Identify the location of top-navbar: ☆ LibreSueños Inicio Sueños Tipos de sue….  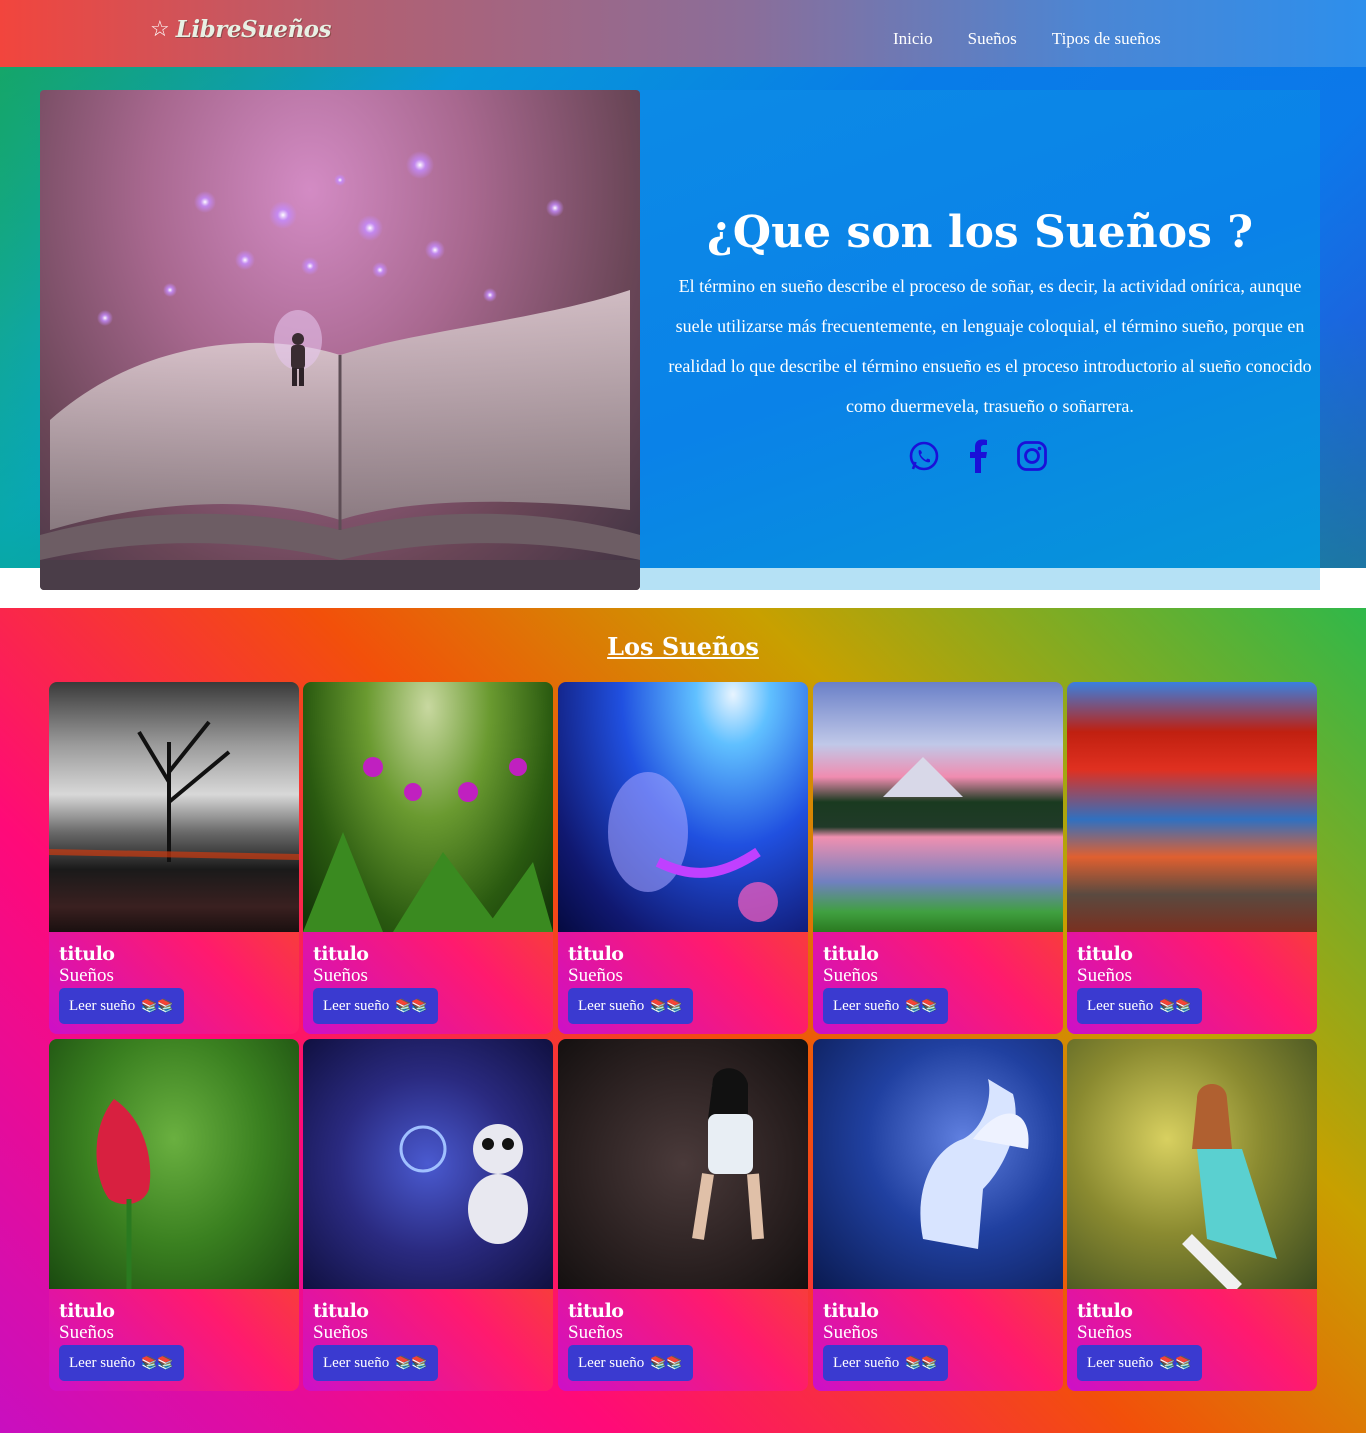
(683, 33).